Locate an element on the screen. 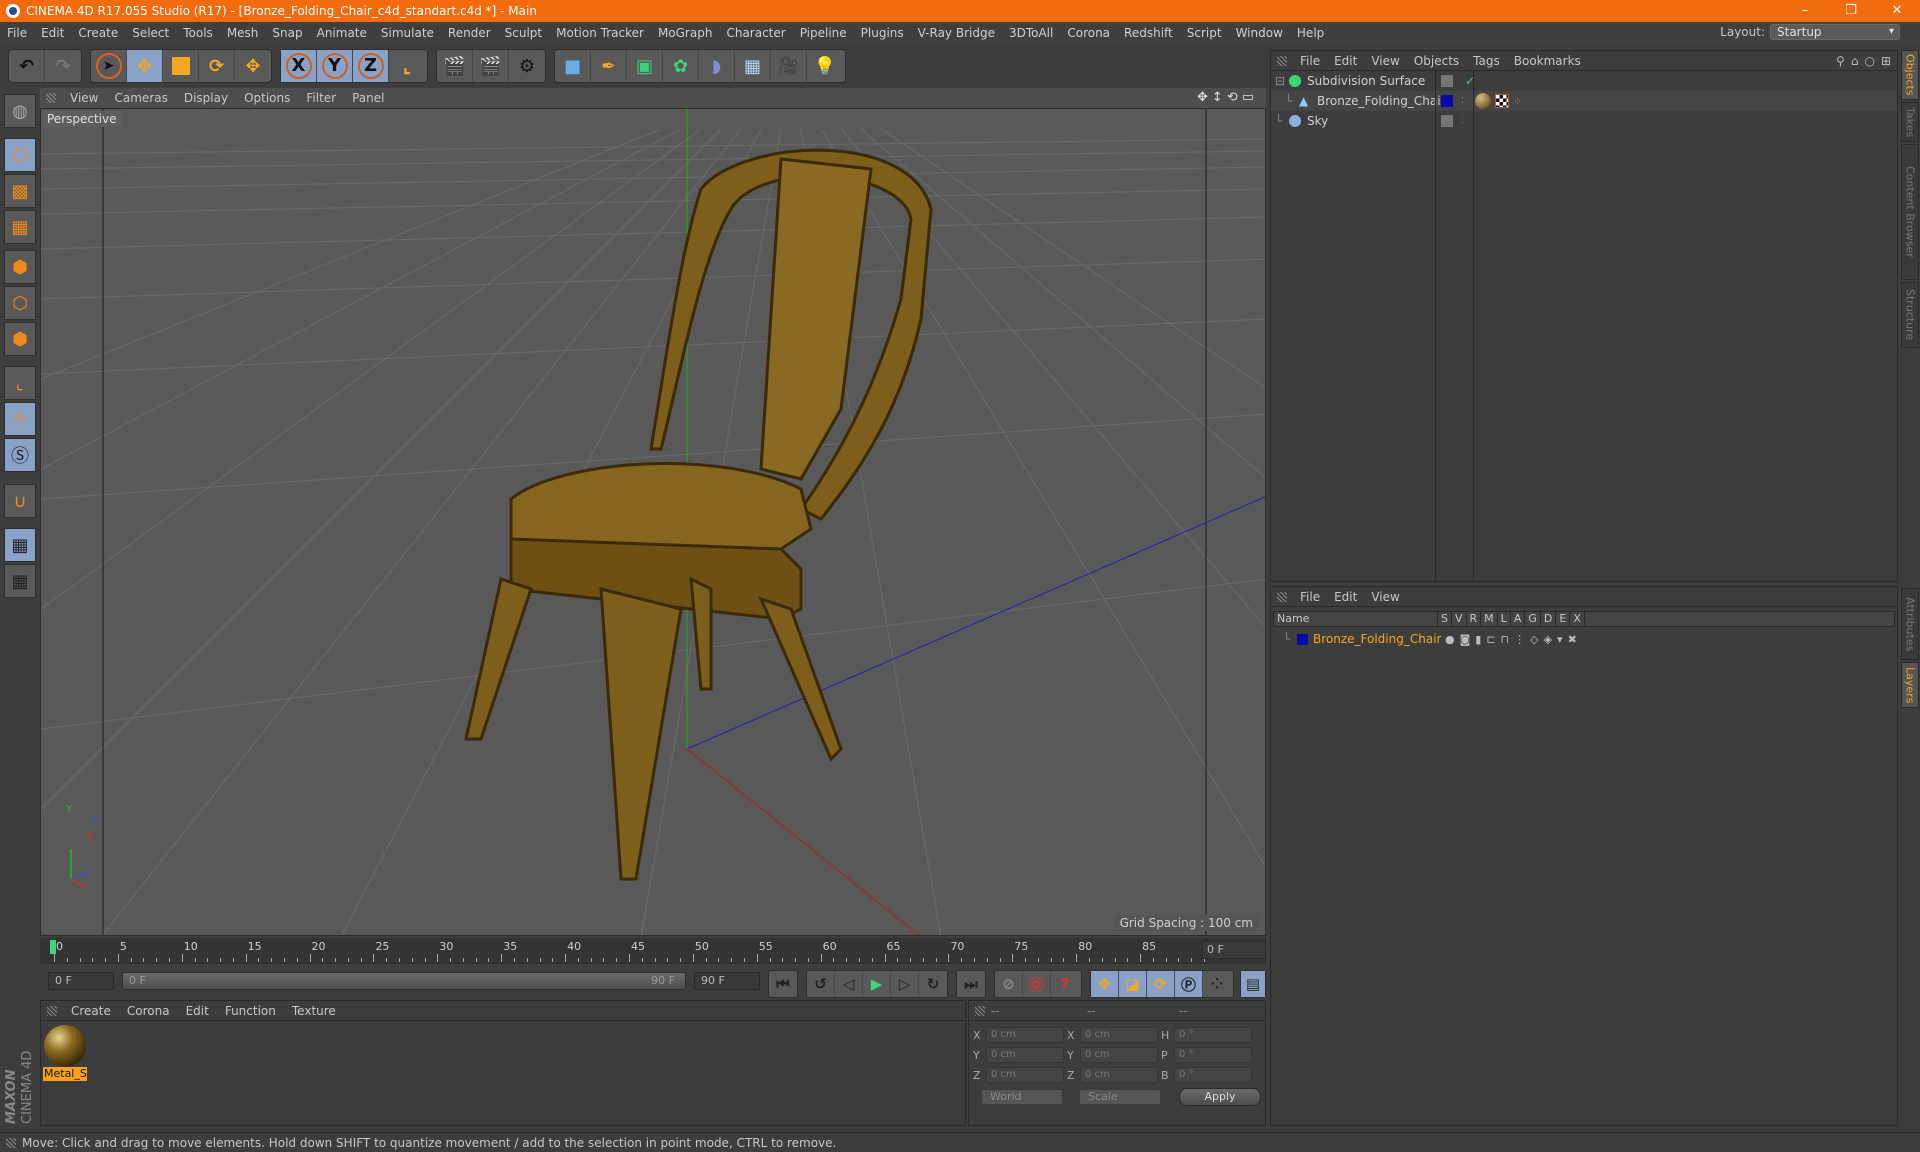 This screenshot has width=1920, height=1152. minimize-button: – is located at coordinates (1805, 11).